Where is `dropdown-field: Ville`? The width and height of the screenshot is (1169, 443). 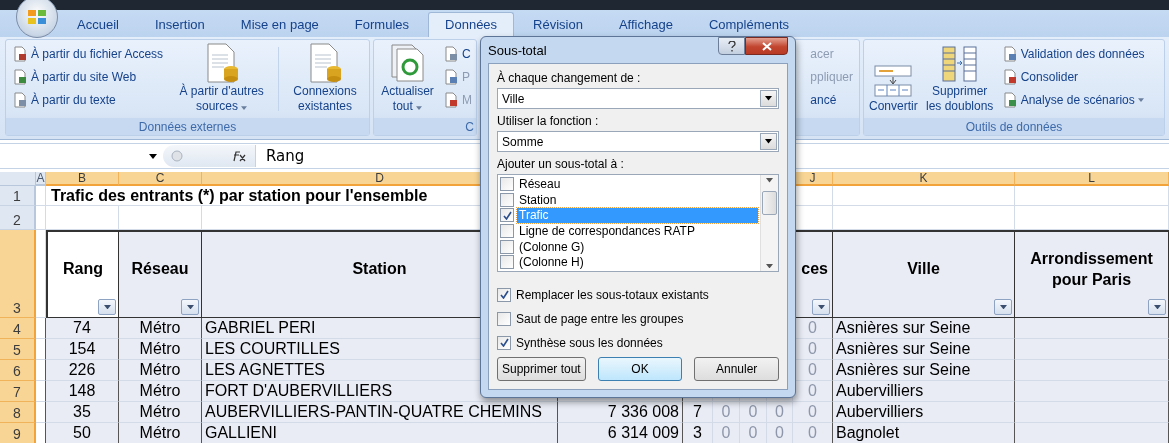
dropdown-field: Ville is located at coordinates (638, 98).